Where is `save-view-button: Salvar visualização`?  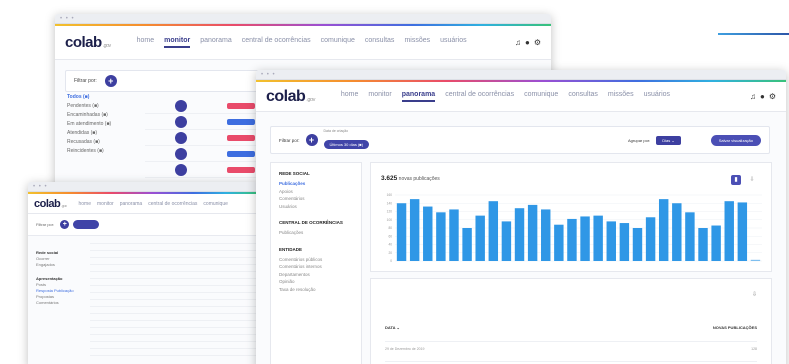 save-view-button: Salvar visualização is located at coordinates (735, 140).